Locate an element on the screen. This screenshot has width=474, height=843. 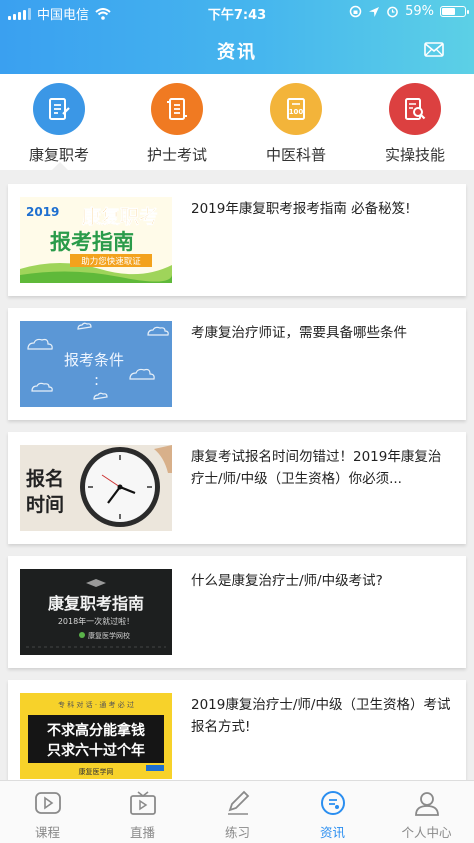
pencil-icon is located at coordinates (238, 802).